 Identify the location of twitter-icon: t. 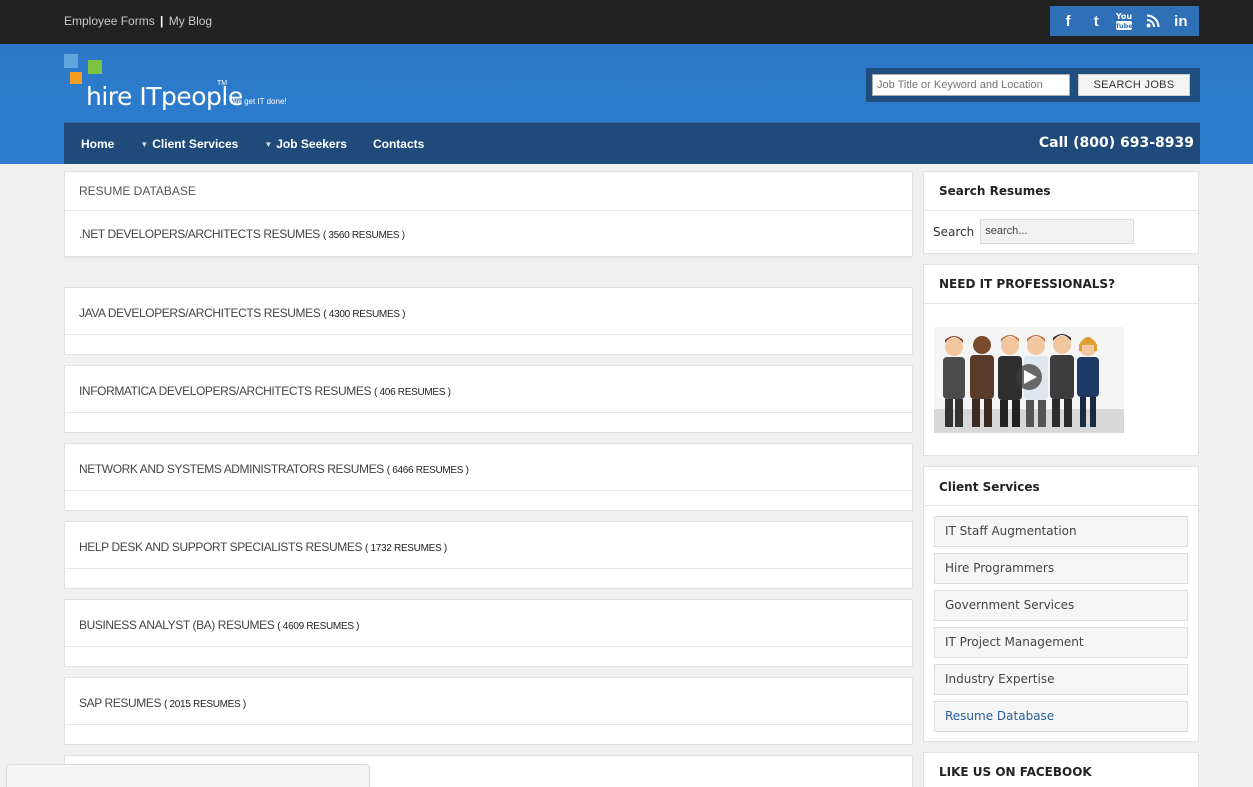
(1096, 21).